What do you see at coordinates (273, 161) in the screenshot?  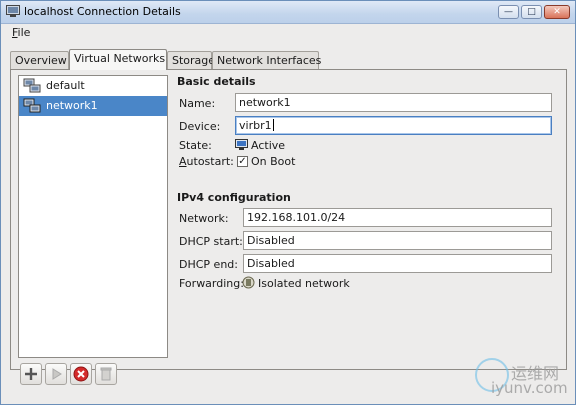 I see `autostart-value: On Boot` at bounding box center [273, 161].